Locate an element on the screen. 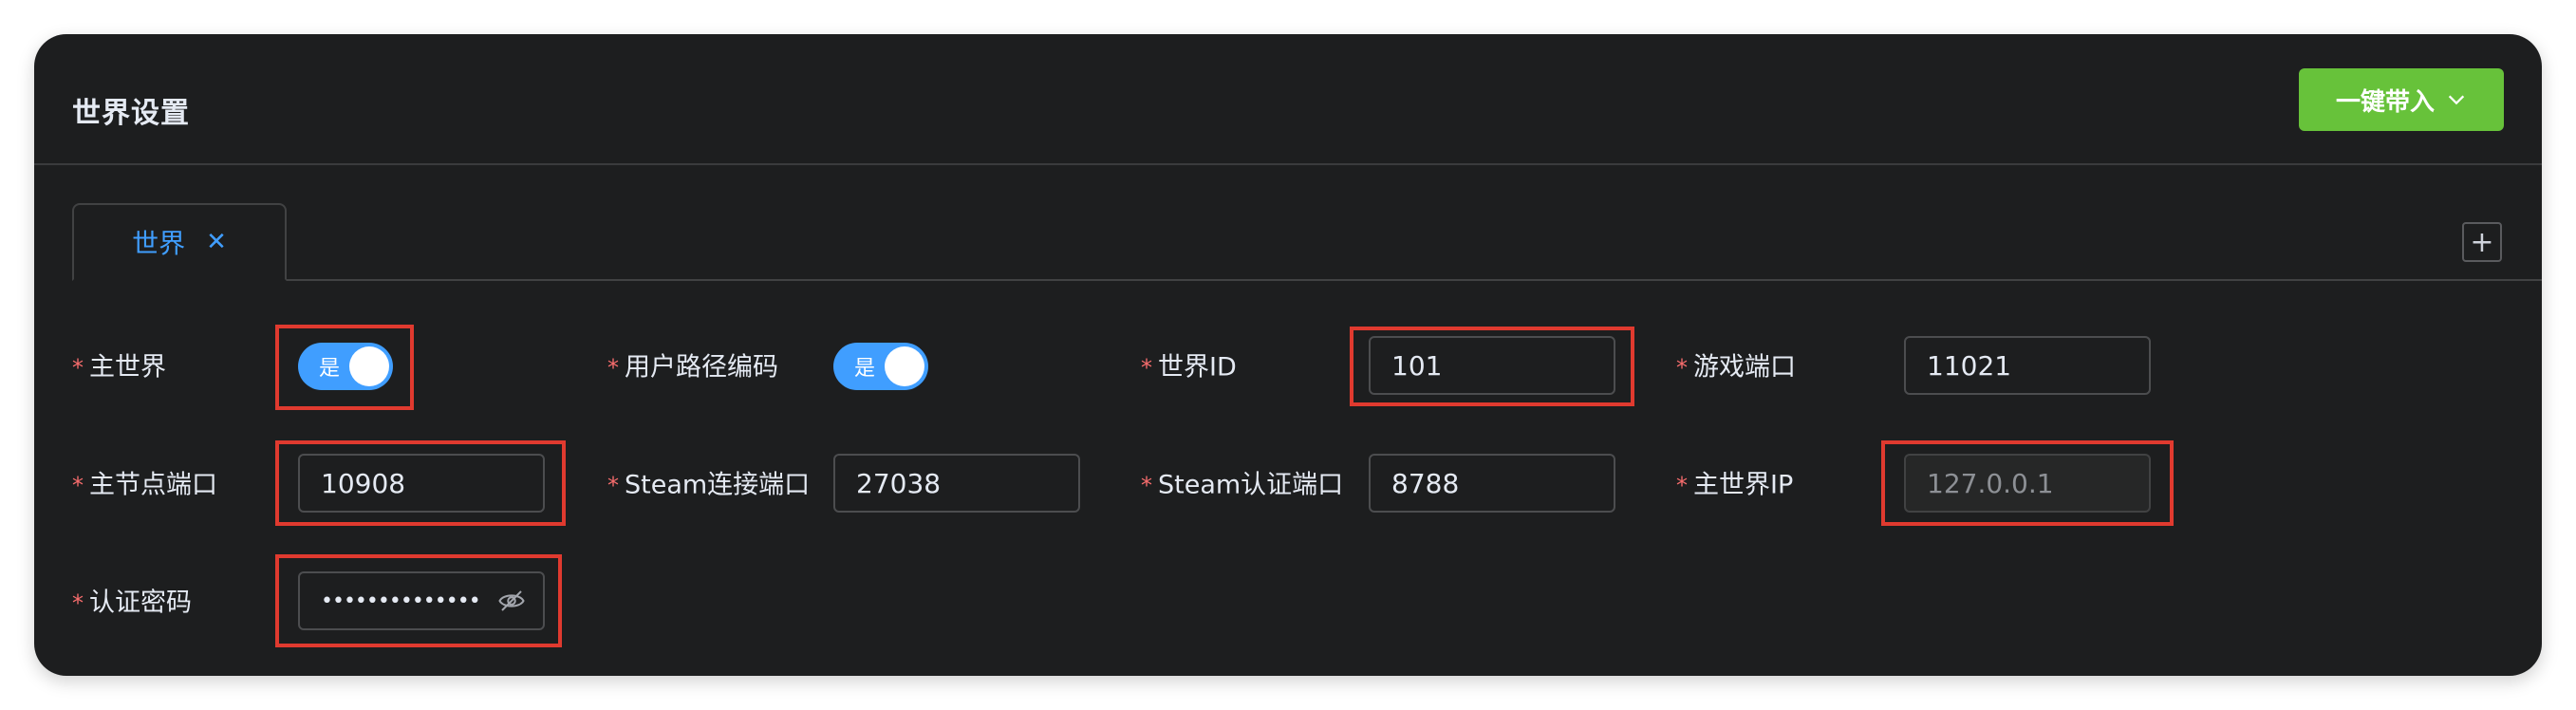 The width and height of the screenshot is (2576, 710). auth-password-input: •••••••••••••• is located at coordinates (422, 600).